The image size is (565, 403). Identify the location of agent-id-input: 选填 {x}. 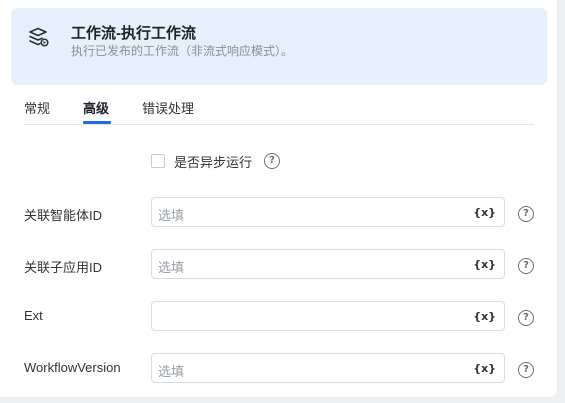
(328, 212).